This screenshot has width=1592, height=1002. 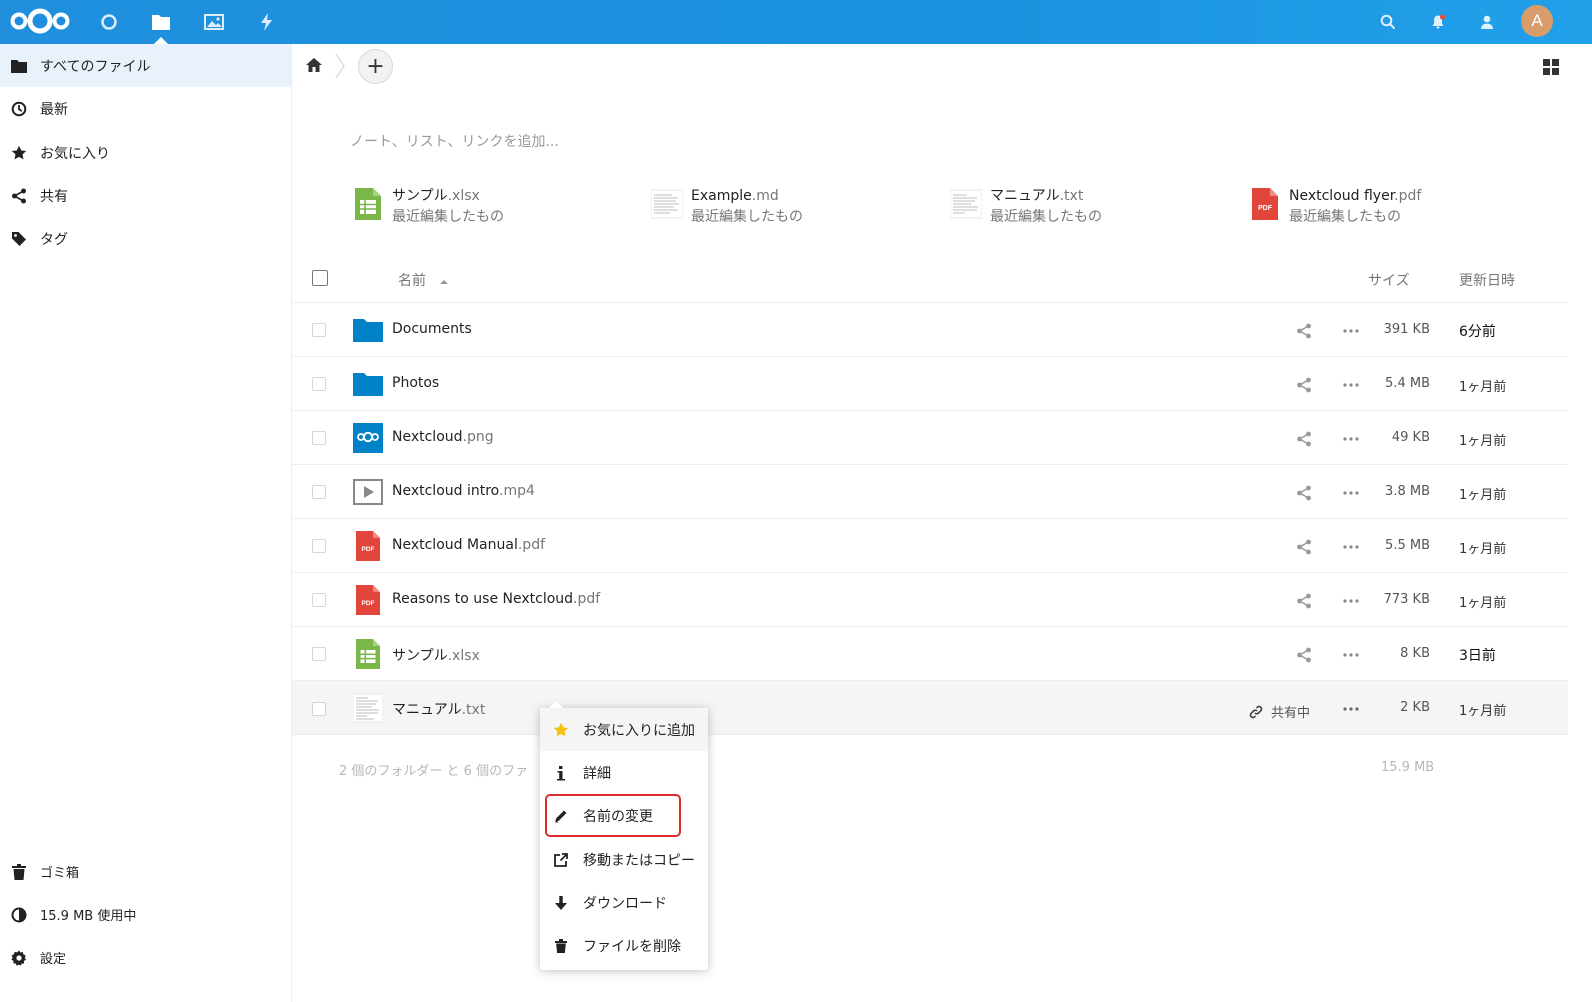 I want to click on shared-status: 共有中, so click(x=1279, y=711).